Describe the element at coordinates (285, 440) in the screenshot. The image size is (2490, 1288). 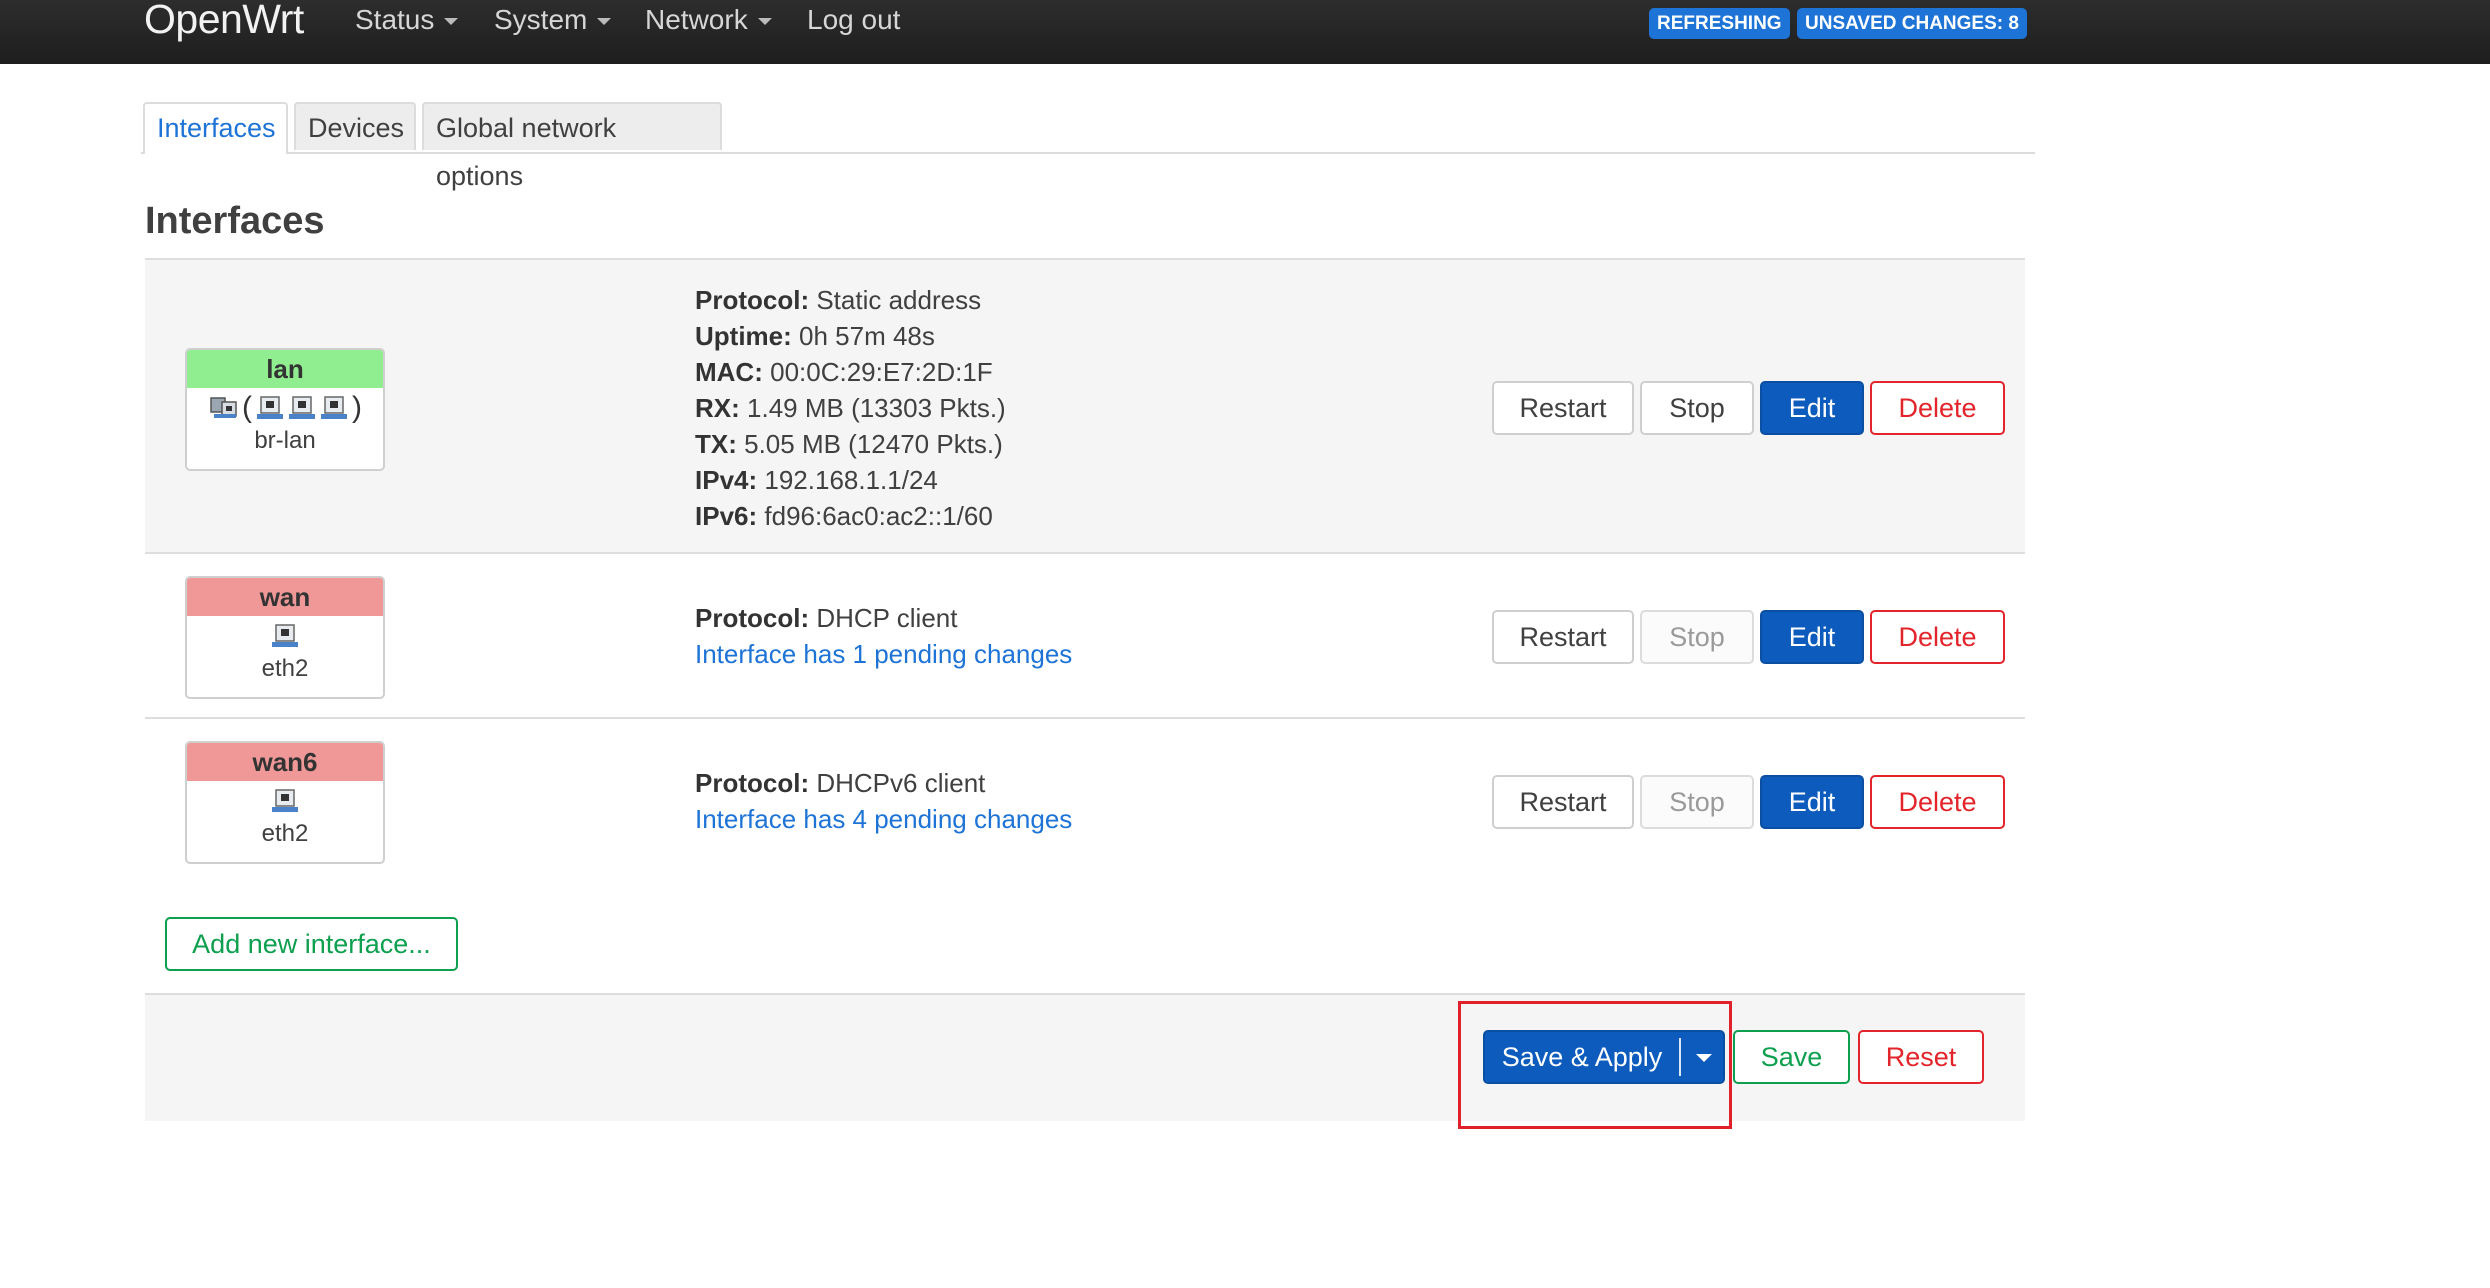
I see `device-name: br-lan` at that location.